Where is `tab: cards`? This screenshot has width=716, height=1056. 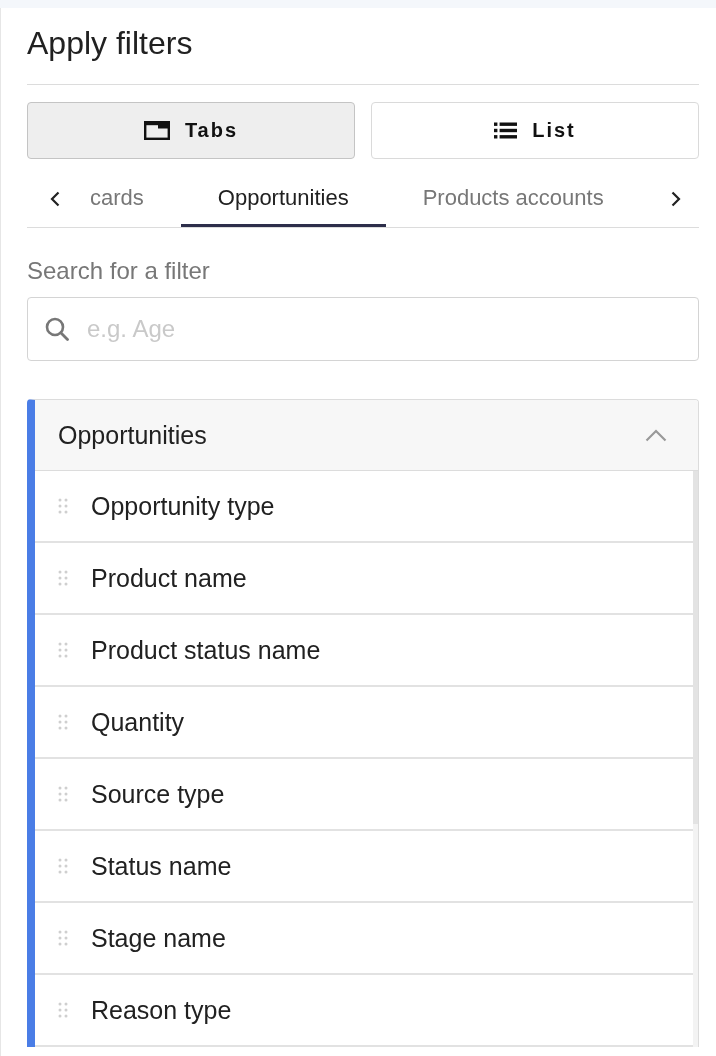 tab: cards is located at coordinates (132, 199).